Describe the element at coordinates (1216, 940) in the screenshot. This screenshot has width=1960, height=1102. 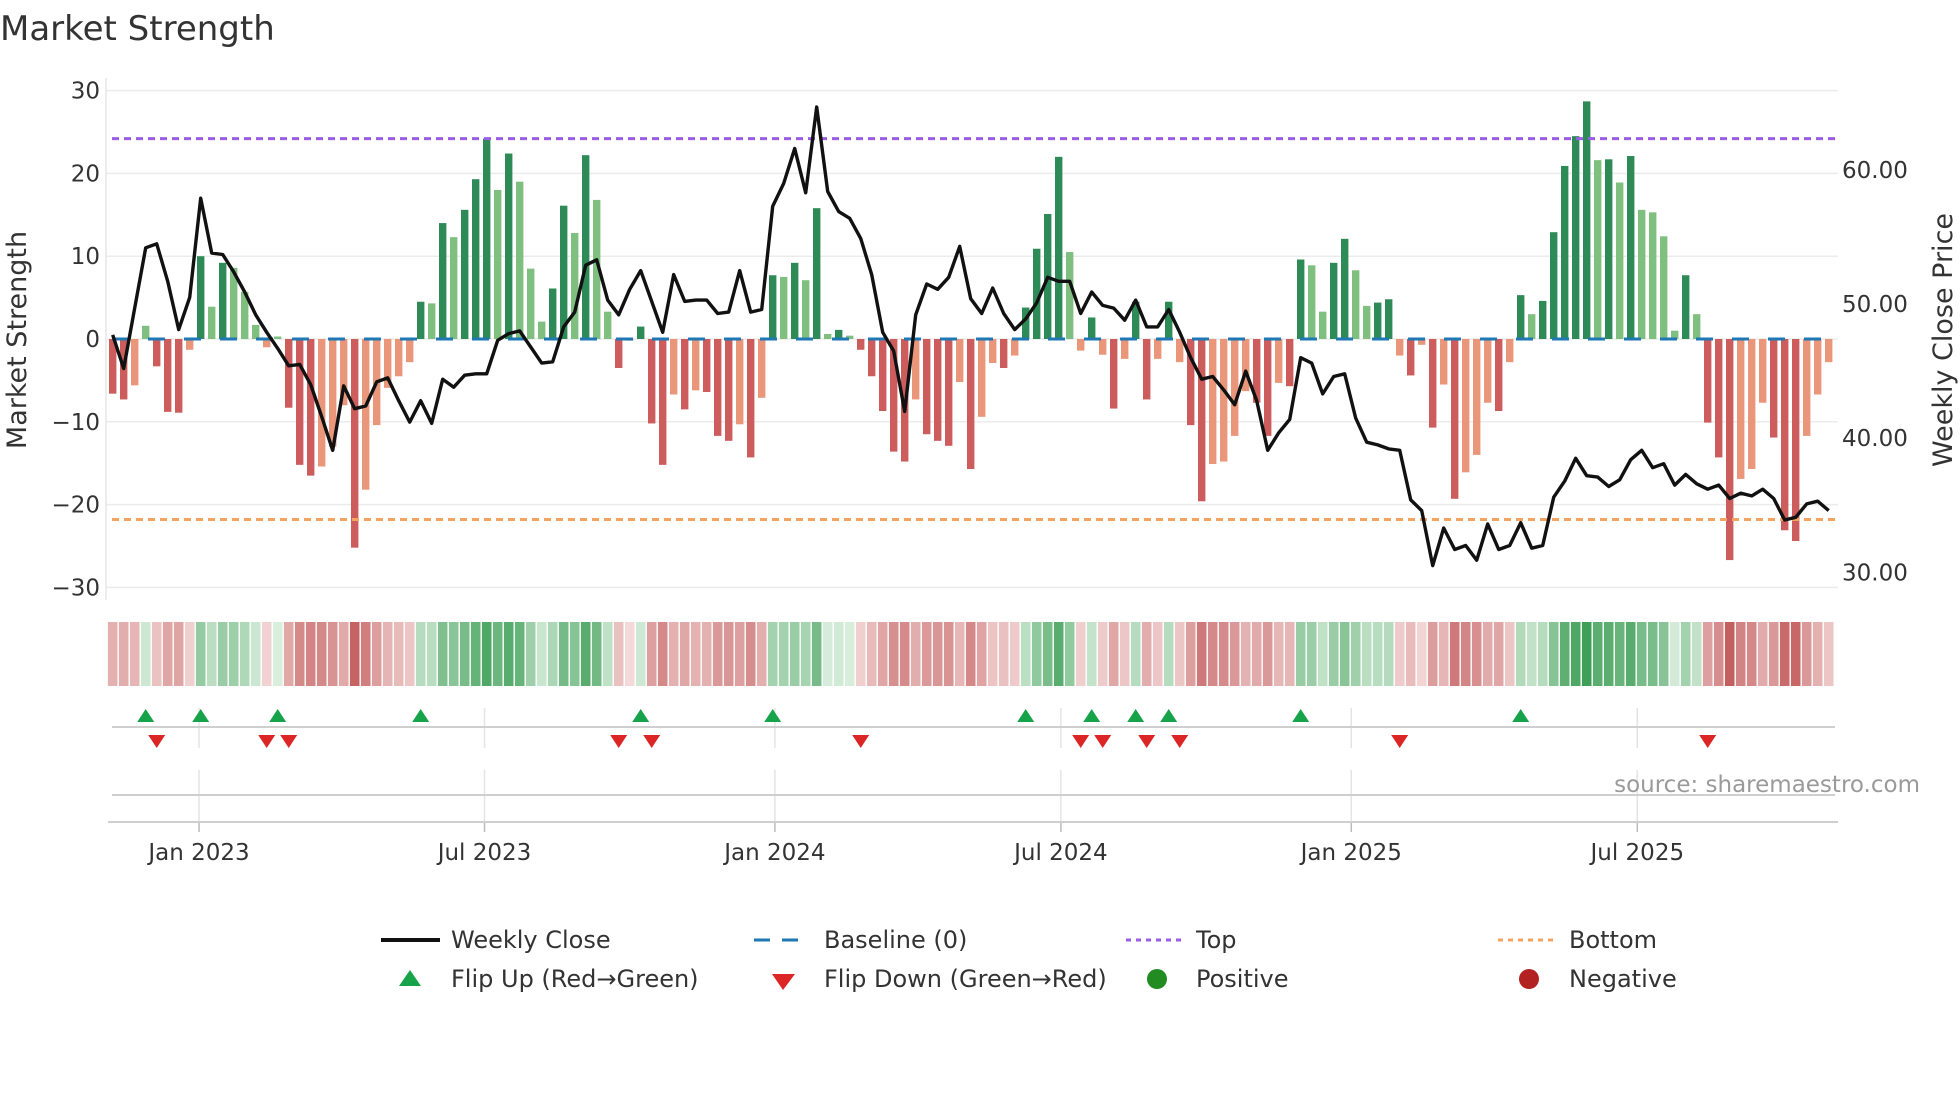
I see `legend-top: Top` at that location.